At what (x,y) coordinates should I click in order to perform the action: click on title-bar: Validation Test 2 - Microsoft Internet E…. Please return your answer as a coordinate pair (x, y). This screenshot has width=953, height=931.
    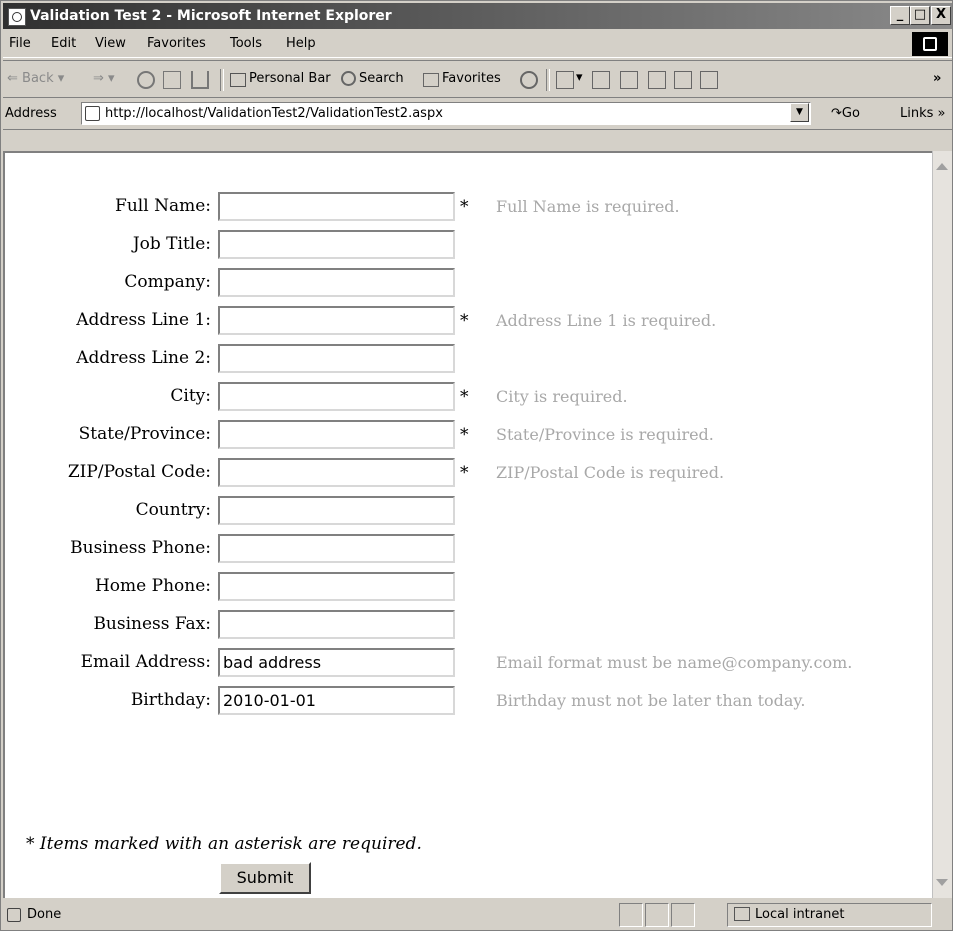
    Looking at the image, I should click on (477, 16).